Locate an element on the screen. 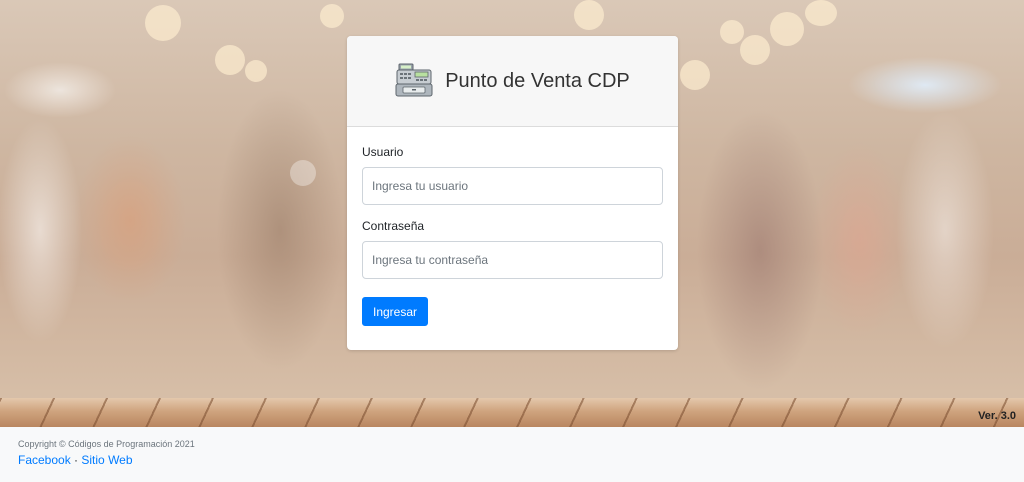 The width and height of the screenshot is (1024, 482). app-title: Punto de Venta CDP is located at coordinates (537, 80).